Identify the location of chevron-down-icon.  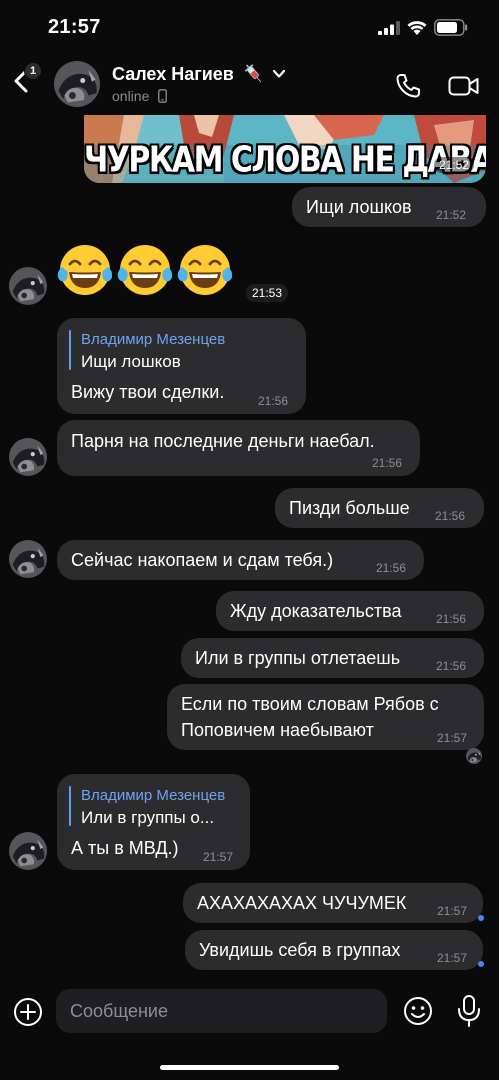
(279, 74).